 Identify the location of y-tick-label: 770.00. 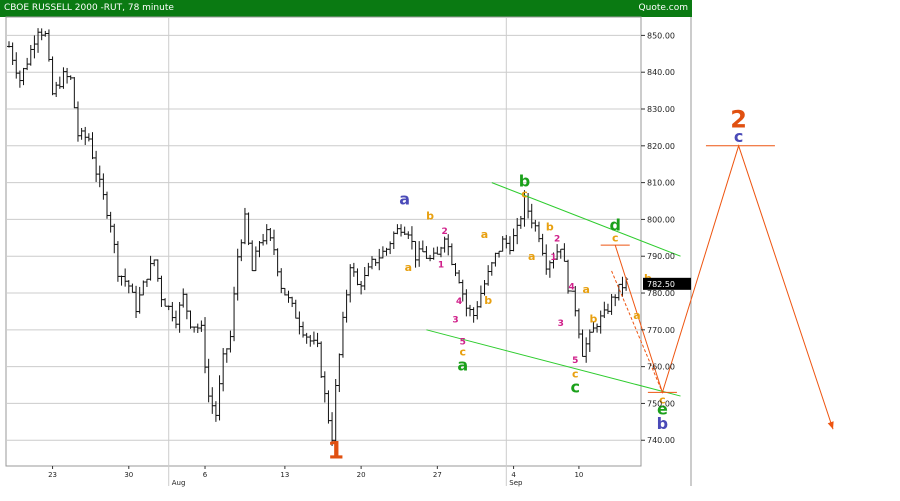
(661, 330).